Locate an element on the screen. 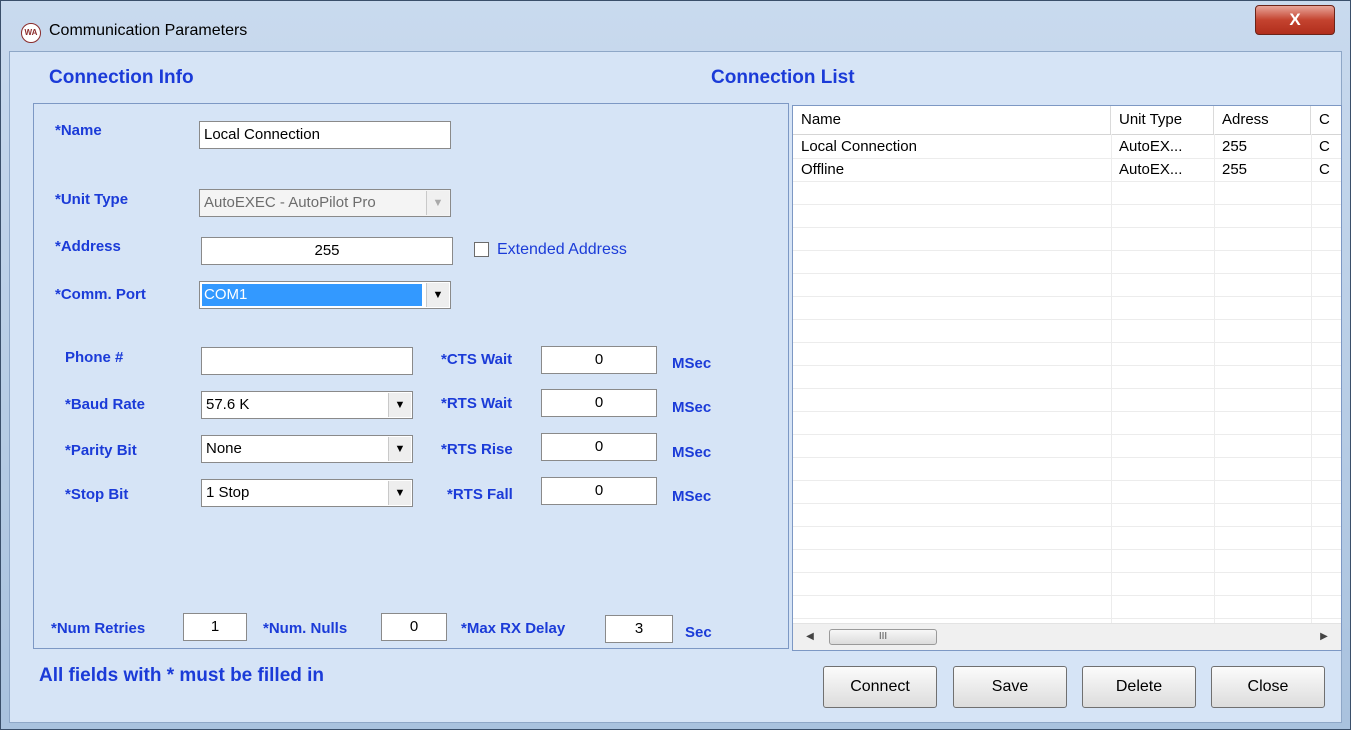 This screenshot has width=1351, height=730. required-fields-note: All fields with * must be filled in is located at coordinates (182, 675).